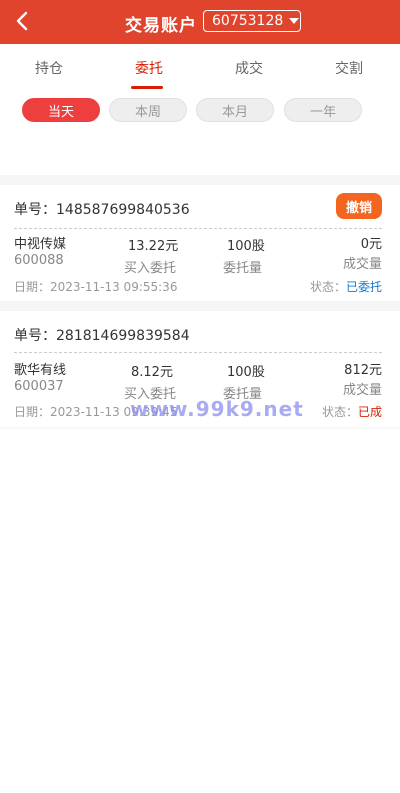  I want to click on tab-settlement: 交割, so click(349, 68).